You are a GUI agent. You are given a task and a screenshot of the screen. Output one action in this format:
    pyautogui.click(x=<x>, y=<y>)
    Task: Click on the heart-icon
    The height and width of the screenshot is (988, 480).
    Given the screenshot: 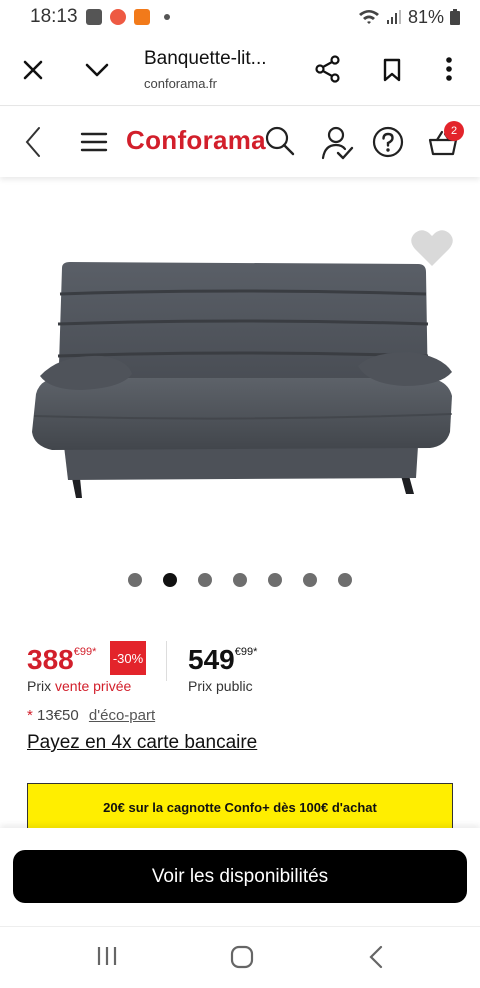 What is the action you would take?
    pyautogui.click(x=432, y=248)
    